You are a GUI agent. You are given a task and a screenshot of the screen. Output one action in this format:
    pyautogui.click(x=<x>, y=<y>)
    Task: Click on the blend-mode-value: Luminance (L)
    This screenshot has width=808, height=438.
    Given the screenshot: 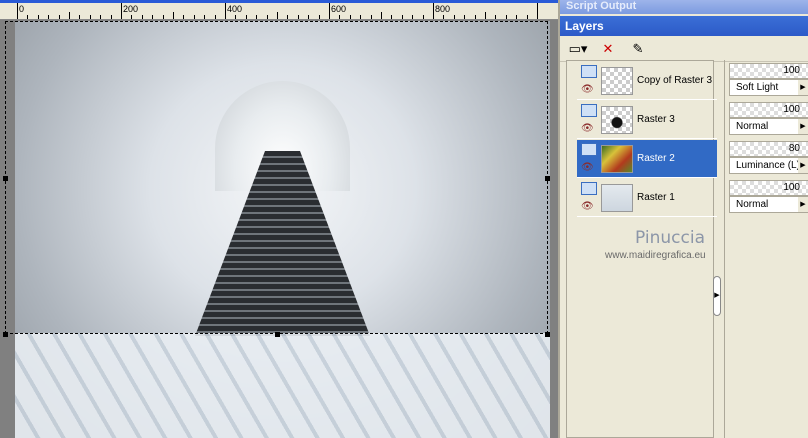 What is the action you would take?
    pyautogui.click(x=768, y=165)
    